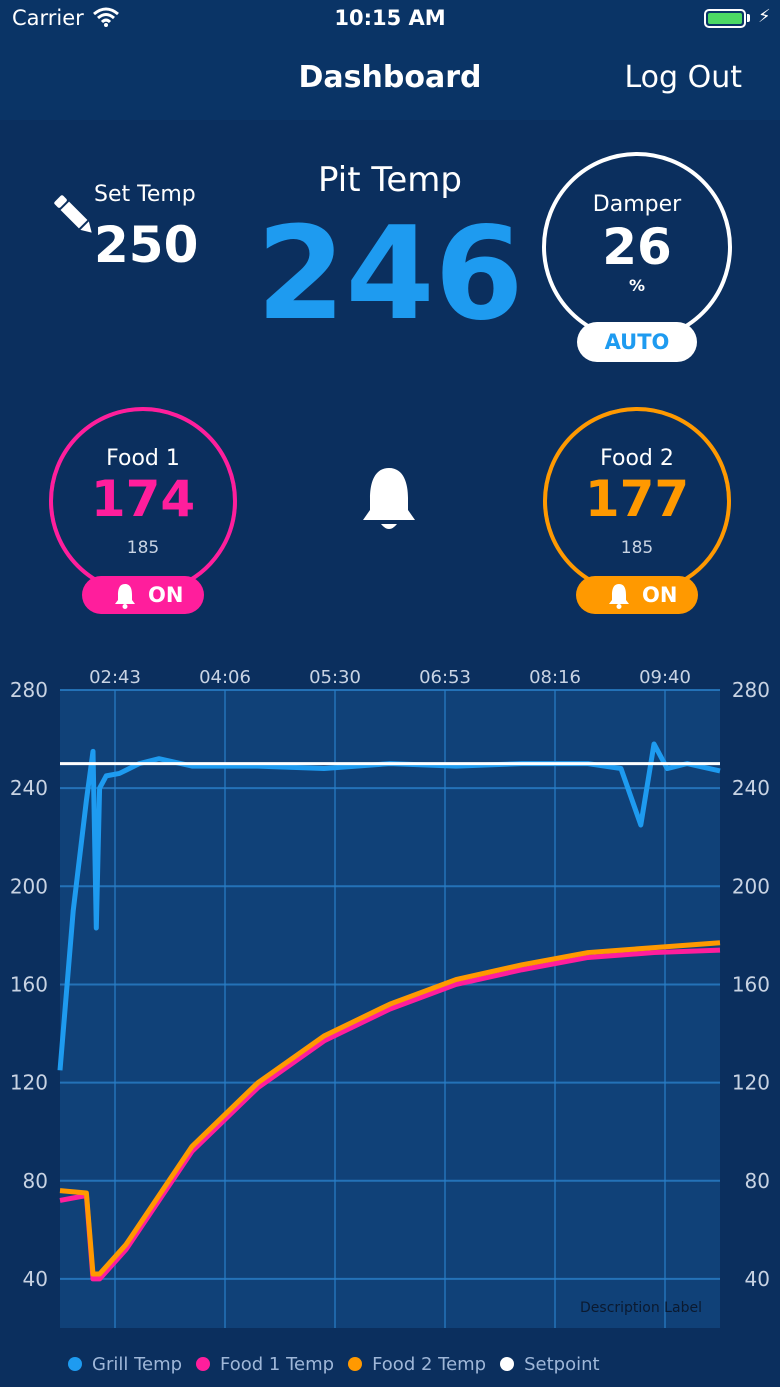  What do you see at coordinates (748, 18) in the screenshot?
I see `battery-tip` at bounding box center [748, 18].